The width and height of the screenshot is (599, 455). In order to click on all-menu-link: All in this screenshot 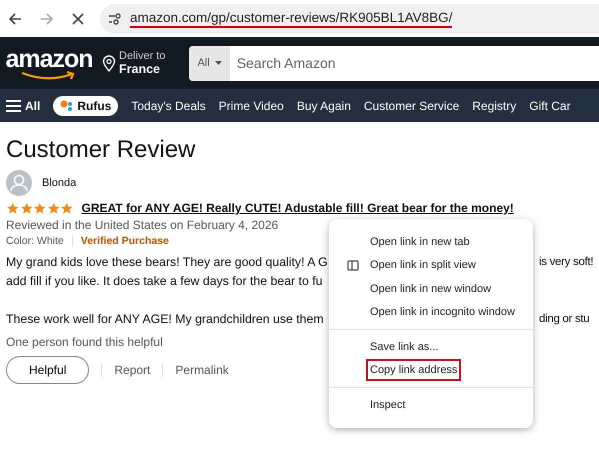, I will do `click(23, 105)`.